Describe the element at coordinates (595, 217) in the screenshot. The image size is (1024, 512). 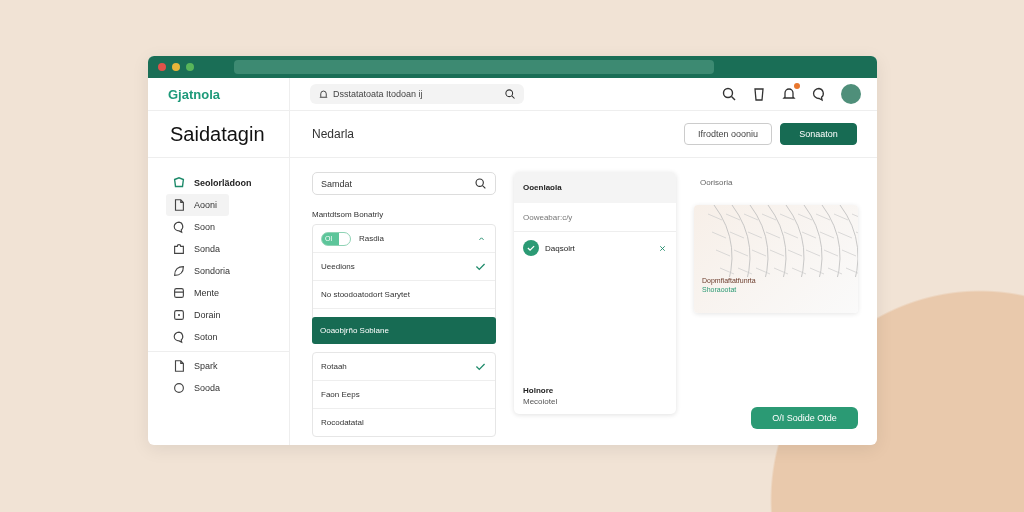
I see `card-subtitle: Ooweabar:c/y` at that location.